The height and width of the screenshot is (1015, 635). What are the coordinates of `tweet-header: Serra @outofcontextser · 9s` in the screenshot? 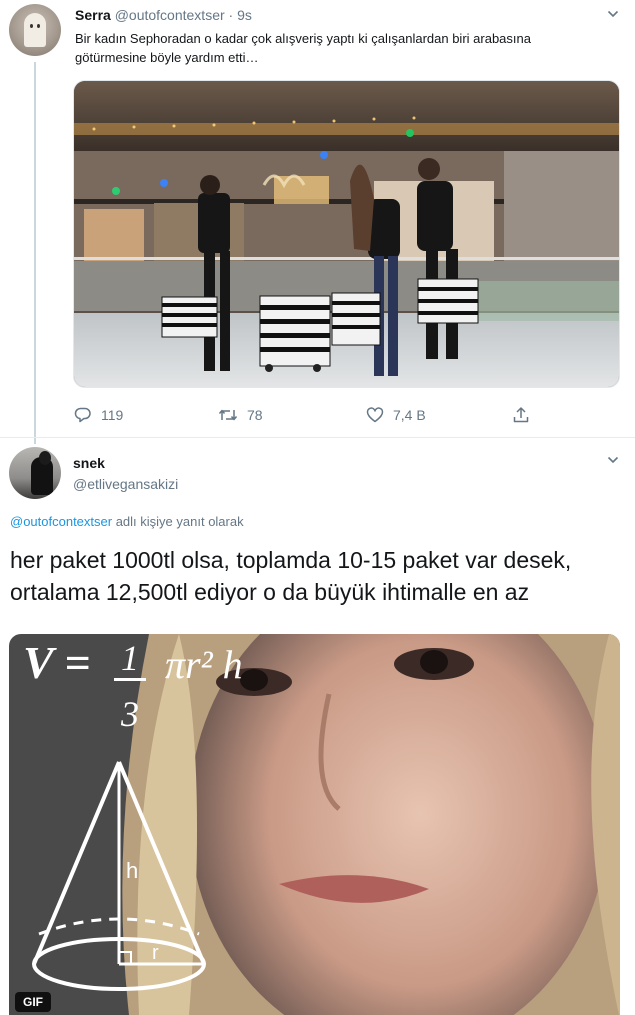 It's located at (163, 15).